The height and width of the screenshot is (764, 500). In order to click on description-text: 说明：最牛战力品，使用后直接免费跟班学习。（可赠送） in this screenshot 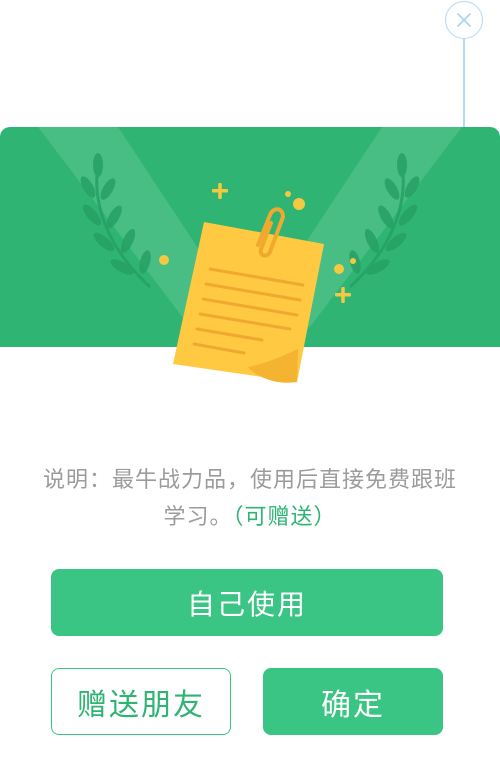, I will do `click(250, 499)`.